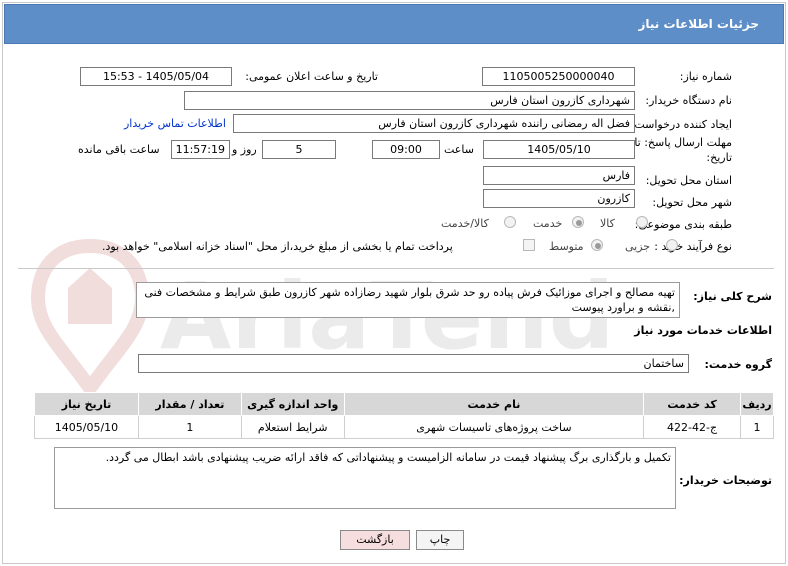 The height and width of the screenshot is (566, 788). Describe the element at coordinates (311, 76) in the screenshot. I see `announce-label: تاریخ و ساعت اعلان عمومی:` at that location.